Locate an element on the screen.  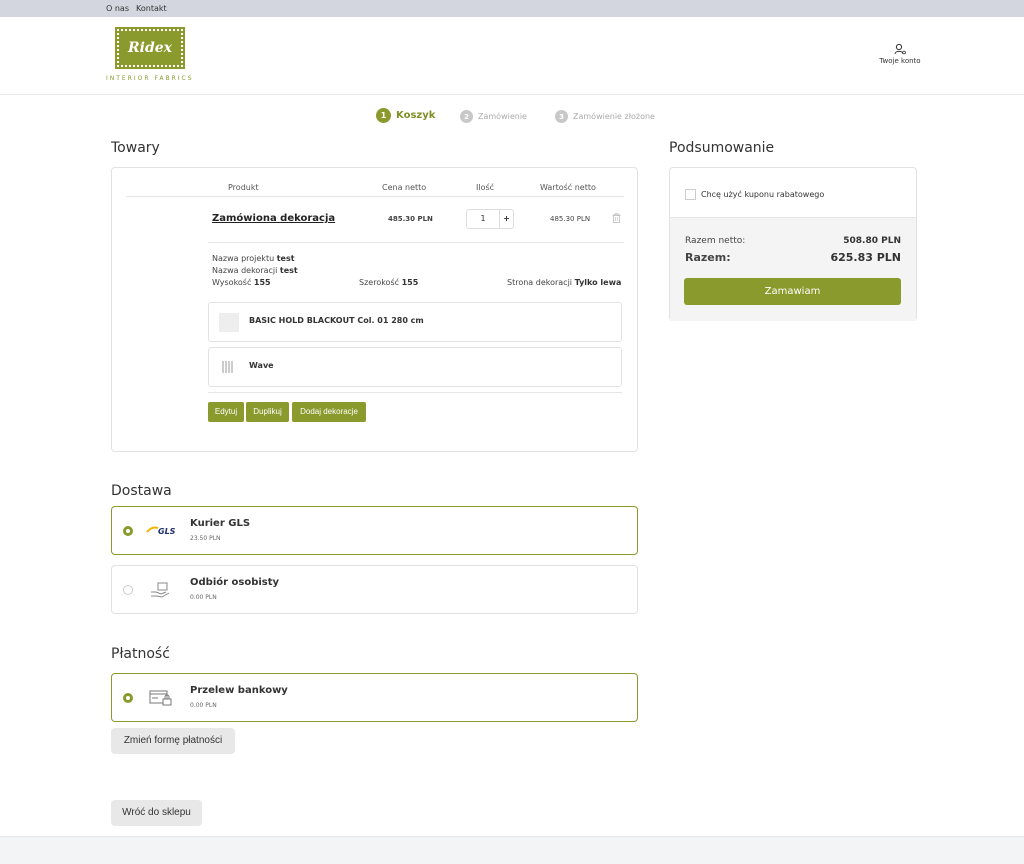
height-label: Wysokość is located at coordinates (232, 282).